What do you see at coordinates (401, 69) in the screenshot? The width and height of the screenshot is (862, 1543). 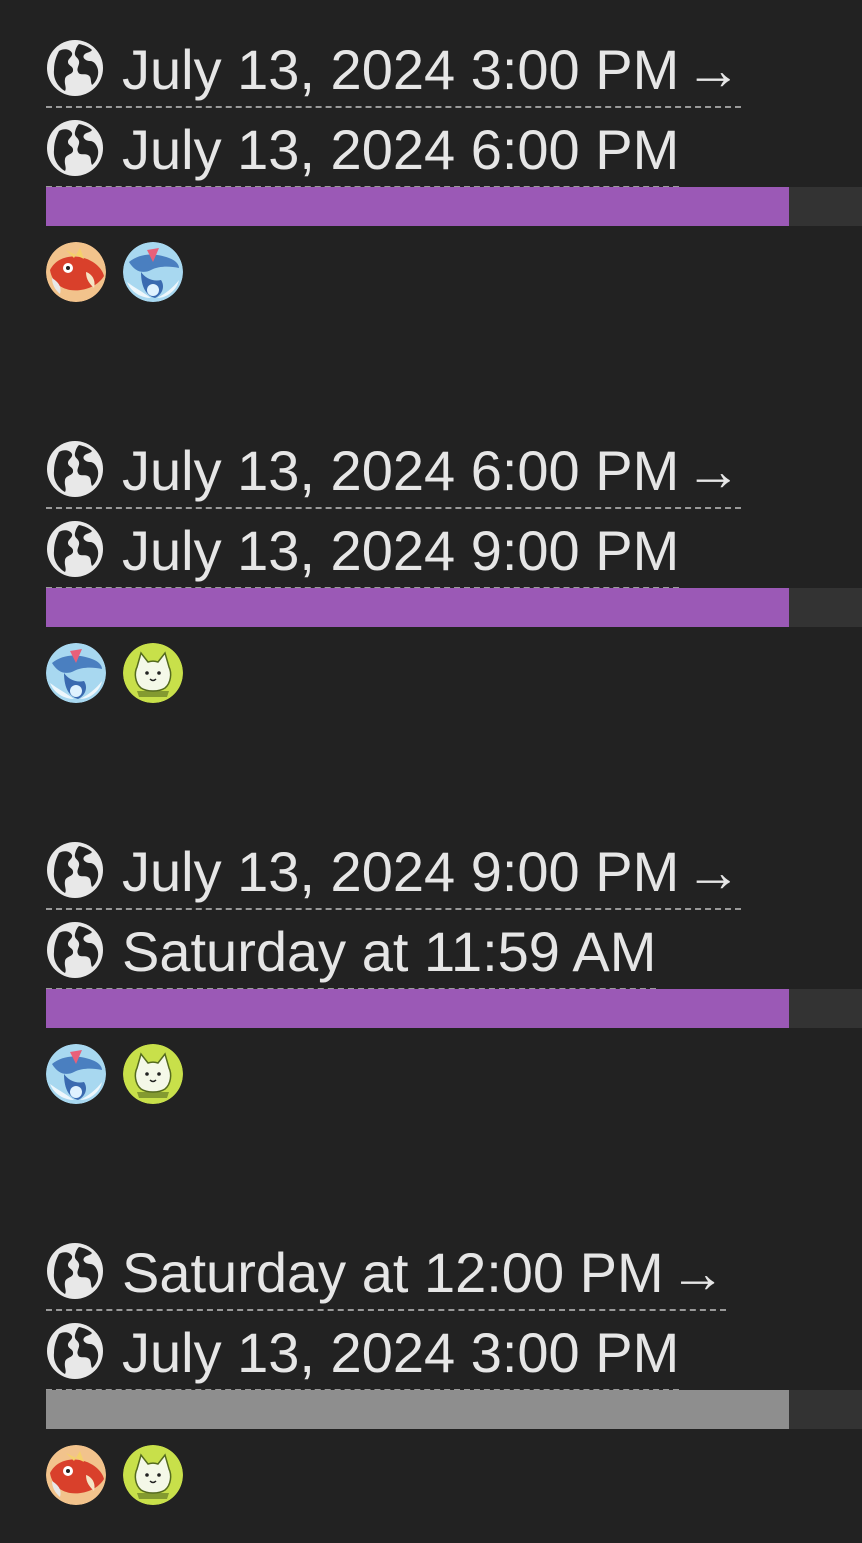 I see `event-start-label: July 13, 2024 3:00 PM` at bounding box center [401, 69].